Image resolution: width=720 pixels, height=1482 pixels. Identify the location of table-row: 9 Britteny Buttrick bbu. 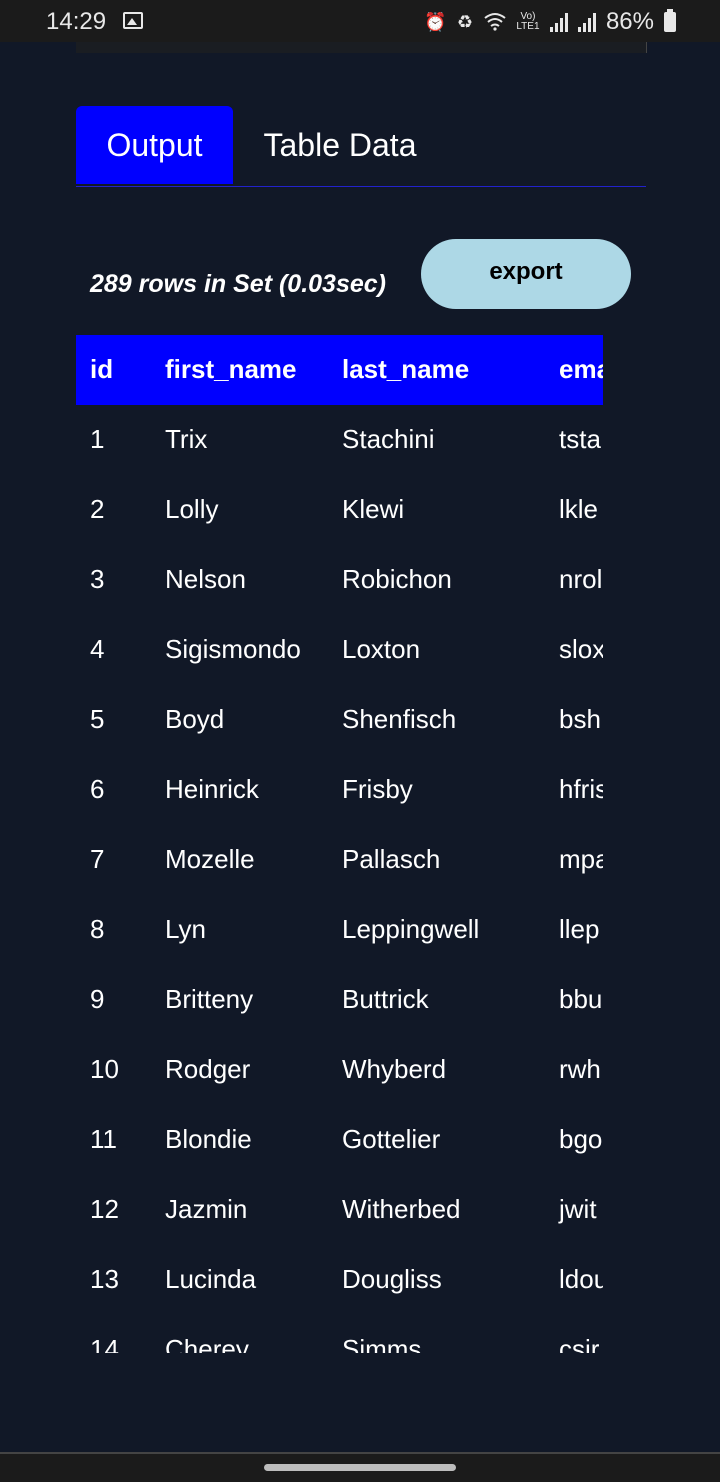
(339, 954).